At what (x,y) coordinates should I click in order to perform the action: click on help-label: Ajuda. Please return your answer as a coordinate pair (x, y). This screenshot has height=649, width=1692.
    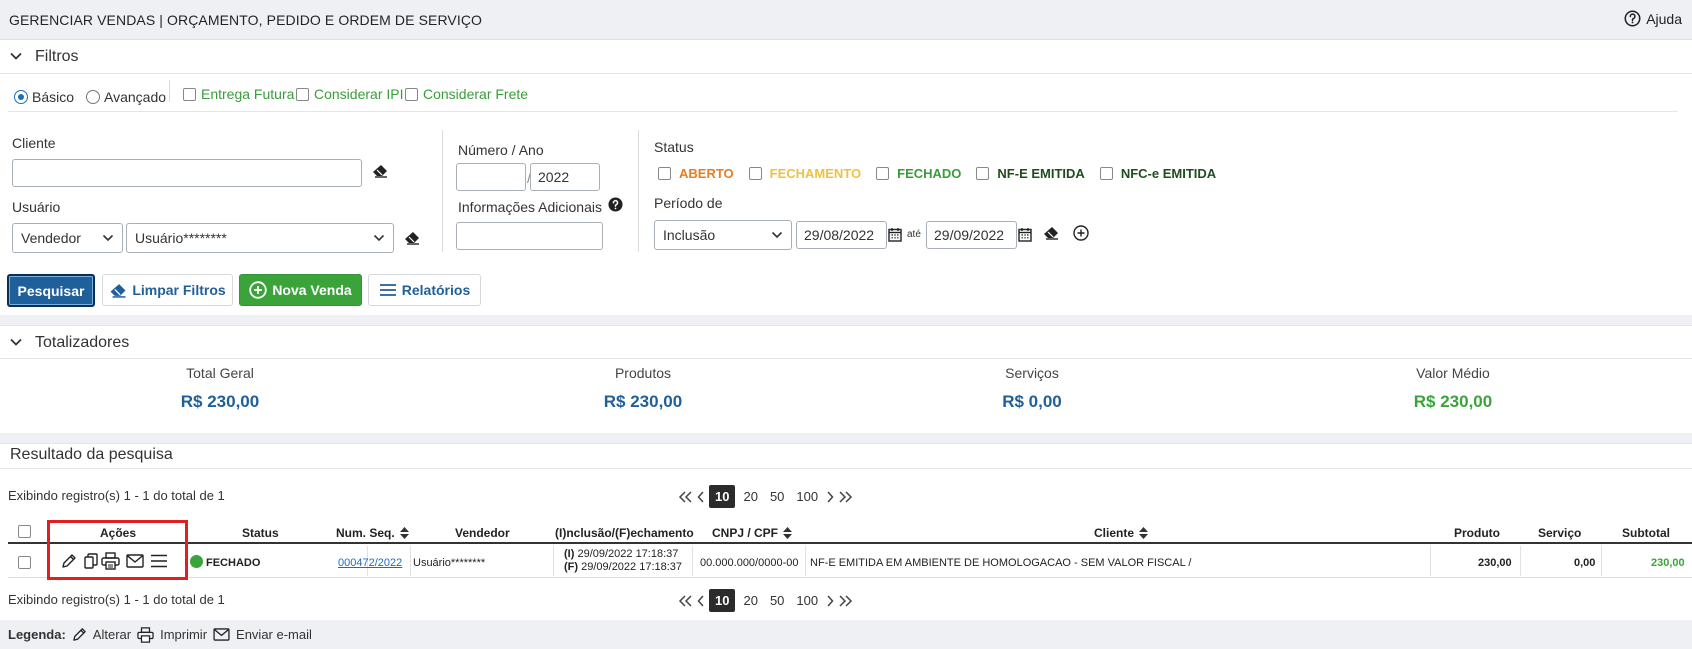
    Looking at the image, I should click on (1664, 18).